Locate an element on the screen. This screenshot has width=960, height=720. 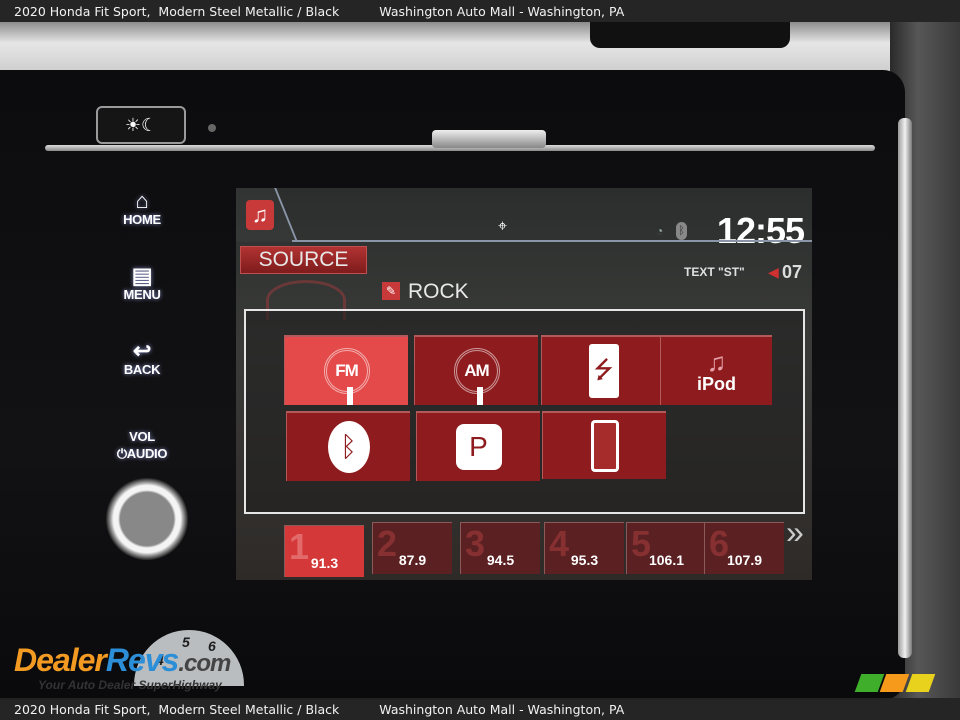
logo-dealer: Dealer is located at coordinates (60, 660).